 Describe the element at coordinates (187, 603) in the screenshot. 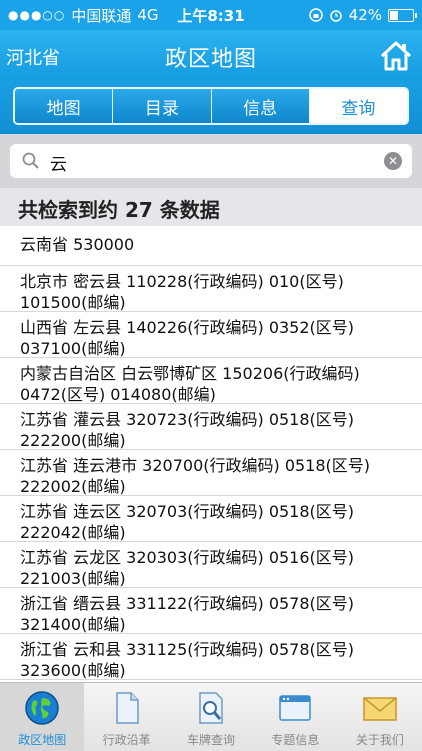

I see `list-item-line1: 浙江省 缙云县 331122(行政编码) 0578(区号)` at that location.